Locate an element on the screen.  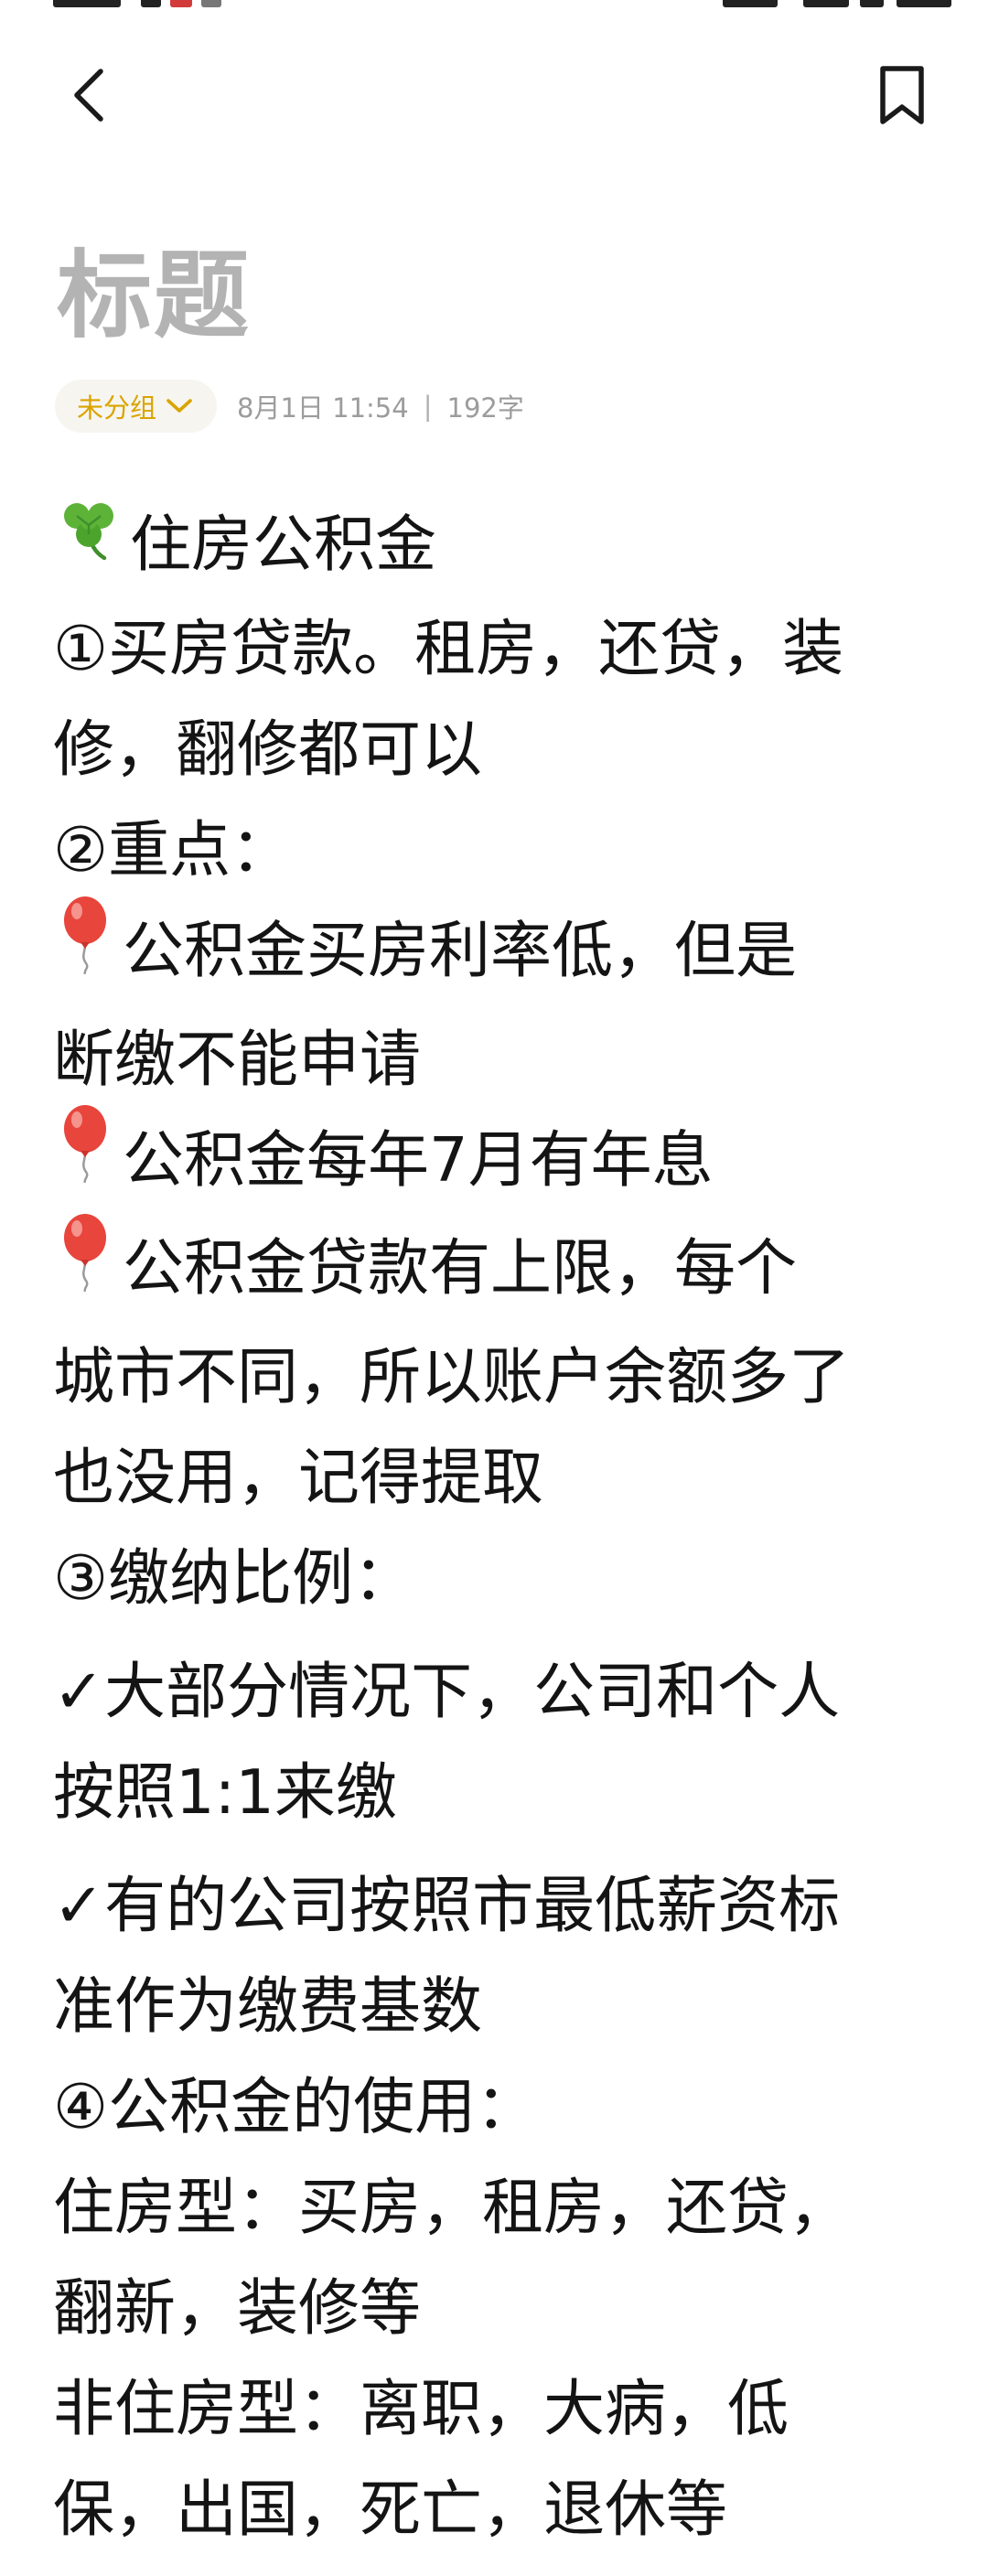
clover-icon is located at coordinates (89, 543).